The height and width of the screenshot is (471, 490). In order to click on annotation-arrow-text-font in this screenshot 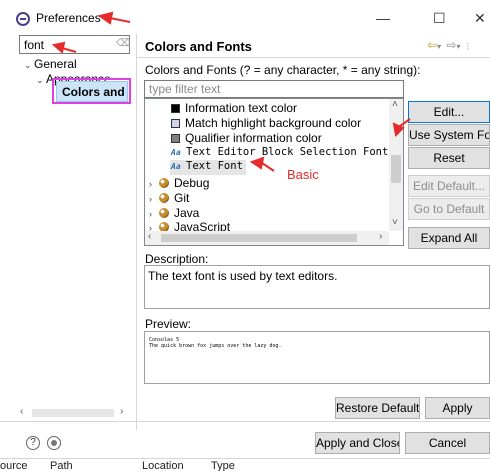, I will do `click(268, 167)`.